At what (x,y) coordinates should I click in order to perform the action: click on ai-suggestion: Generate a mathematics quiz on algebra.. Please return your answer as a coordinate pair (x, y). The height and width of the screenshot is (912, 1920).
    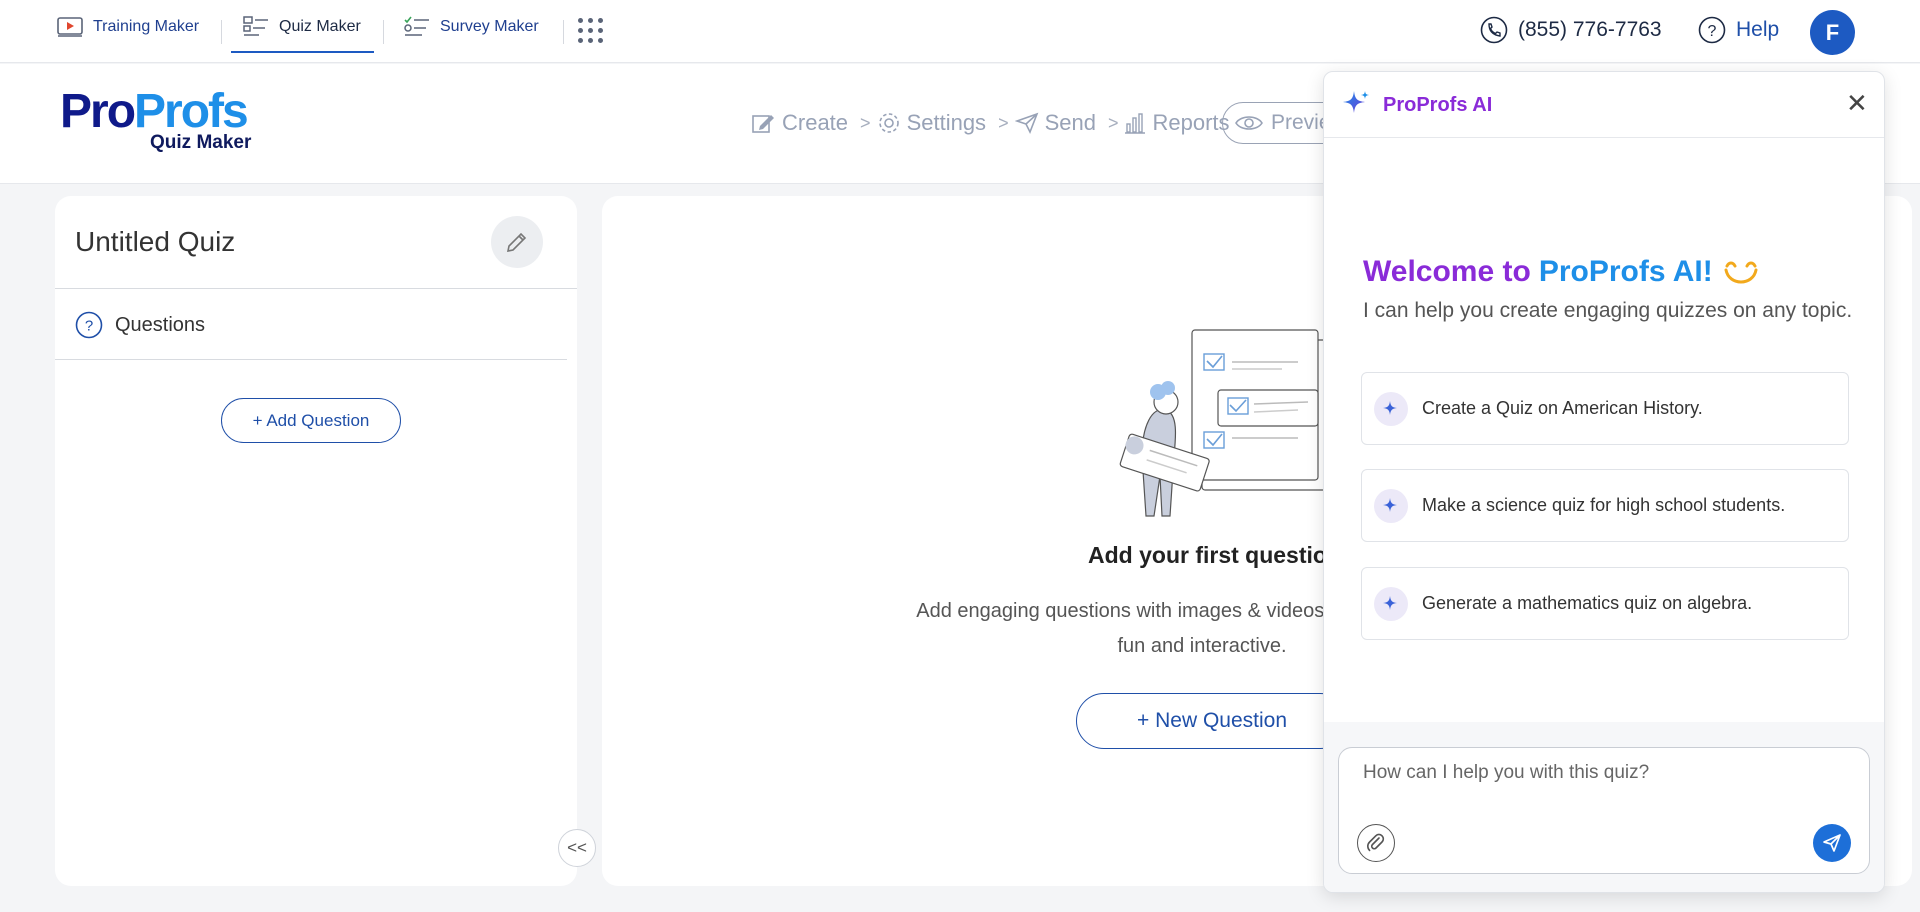
    Looking at the image, I should click on (1605, 603).